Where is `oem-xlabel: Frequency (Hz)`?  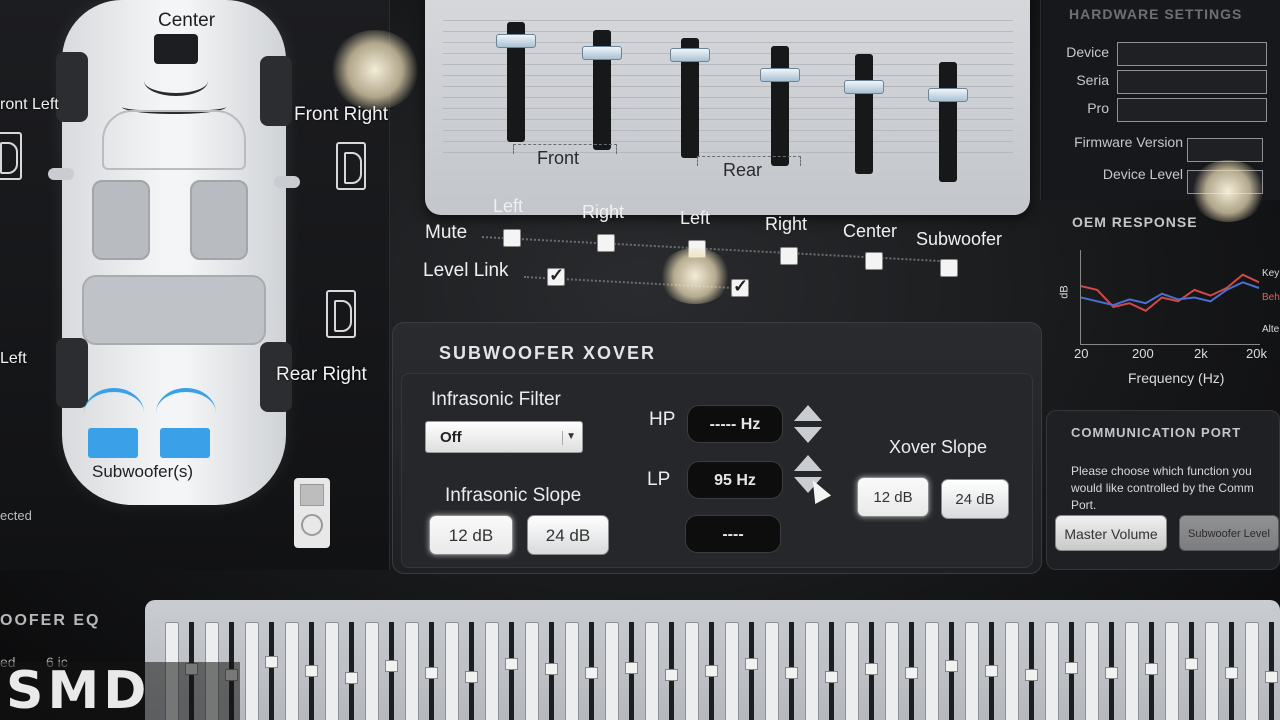 oem-xlabel: Frequency (Hz) is located at coordinates (1176, 378).